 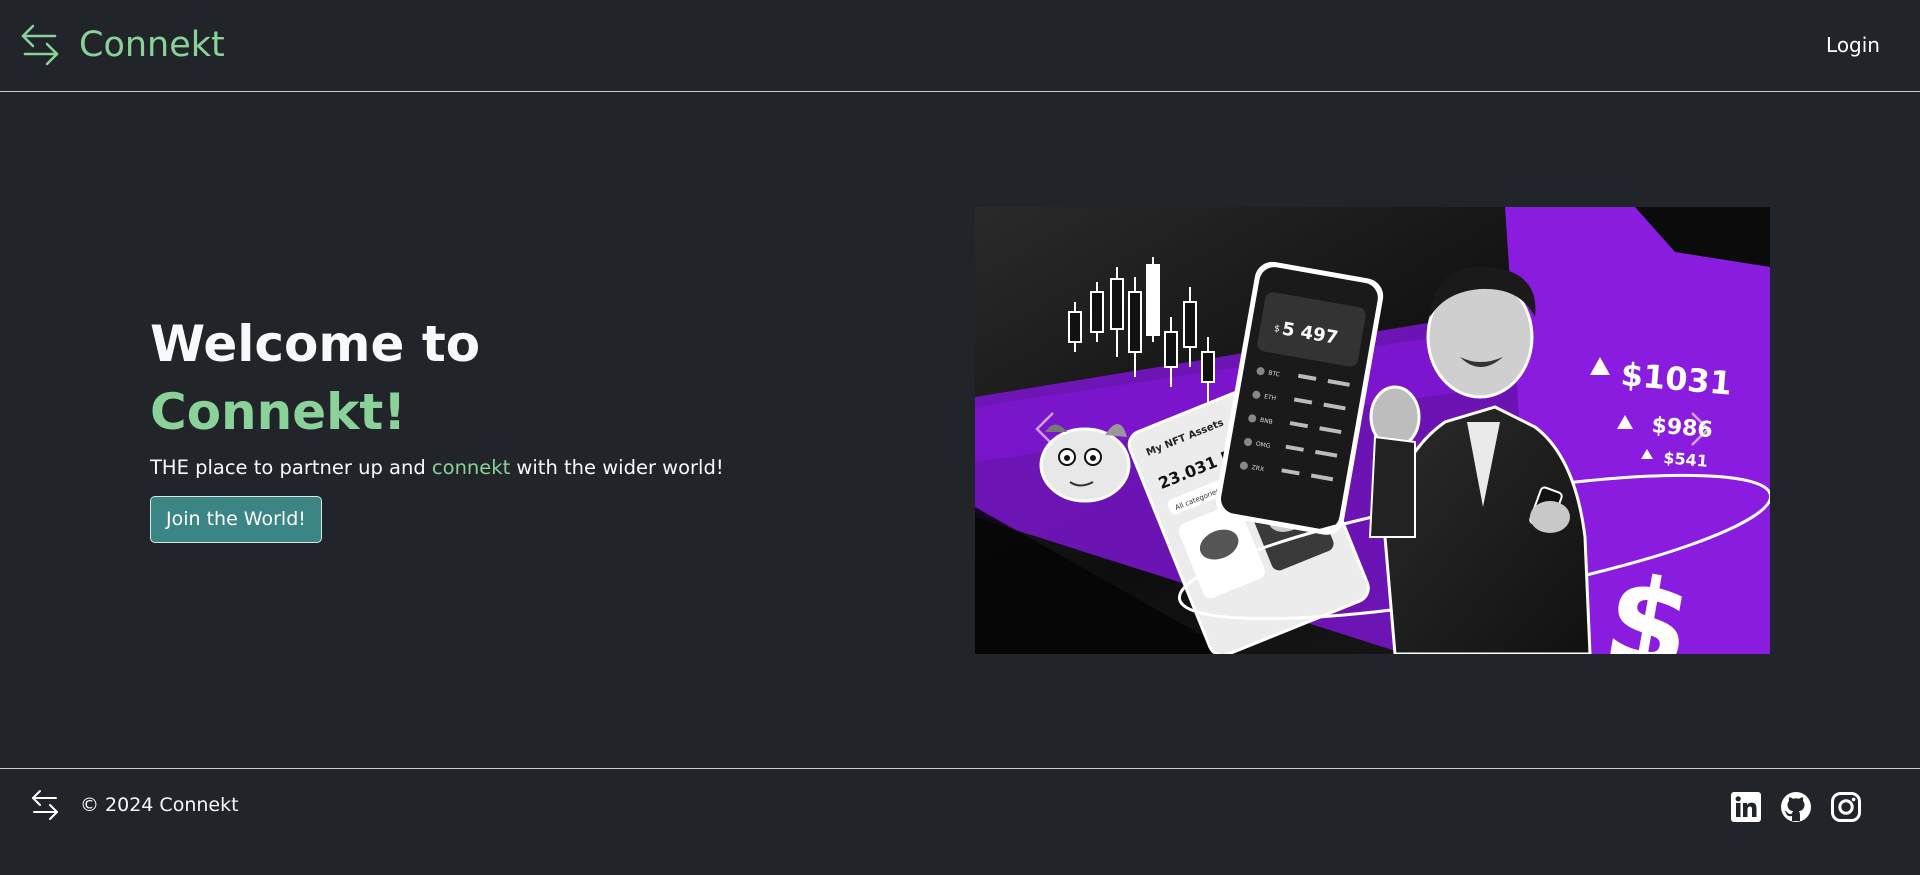 I want to click on hero-title: Welcome to, so click(x=315, y=344).